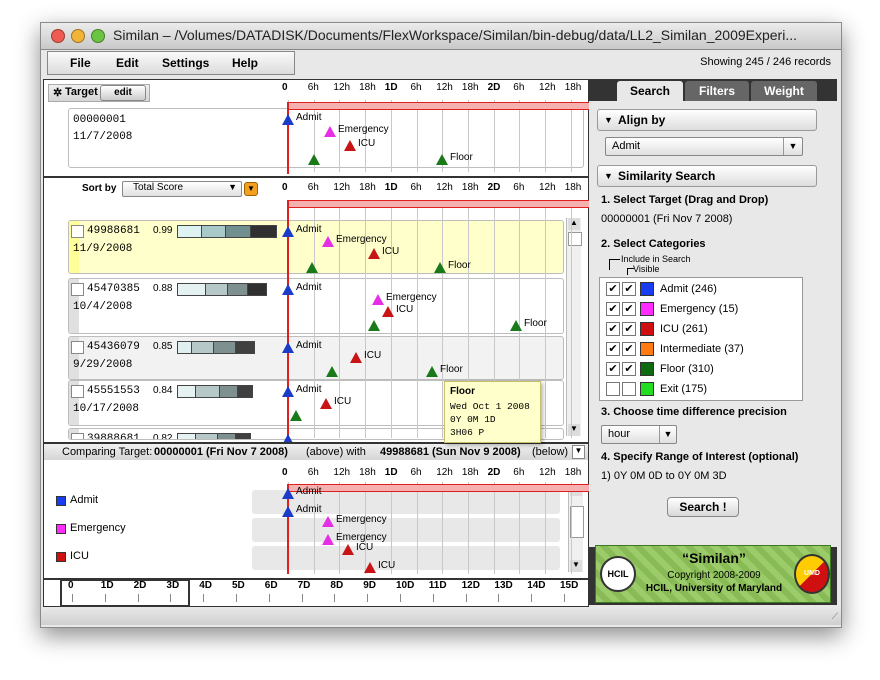 This screenshot has height=680, width=880. What do you see at coordinates (326, 138) in the screenshot?
I see `target-record-box: 00000001 11/7/2008` at bounding box center [326, 138].